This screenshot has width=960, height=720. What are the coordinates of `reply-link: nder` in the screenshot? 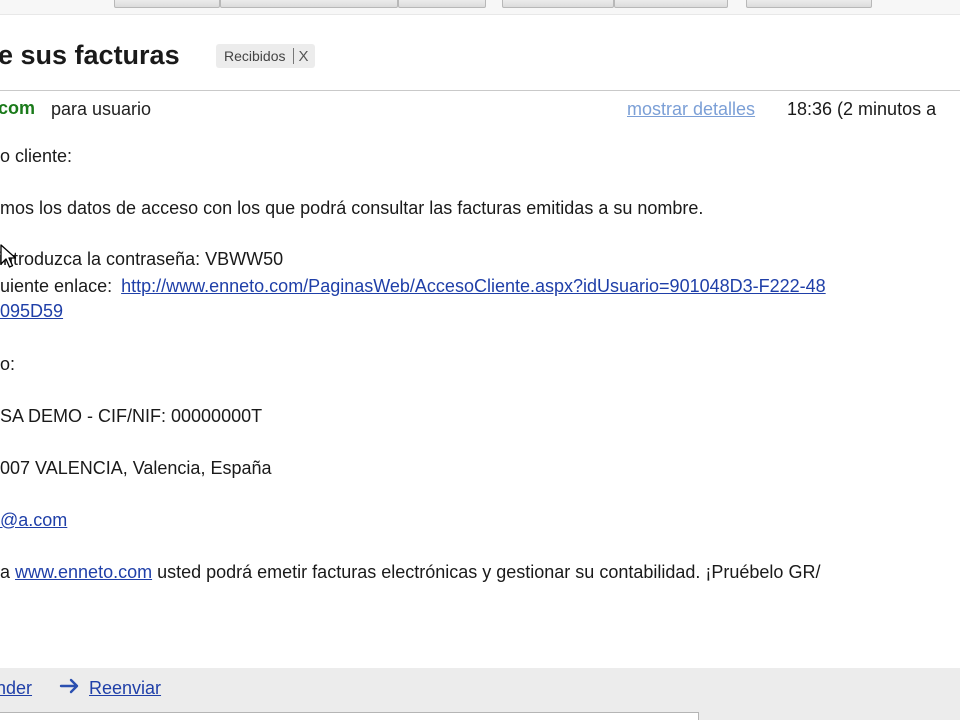 It's located at (16, 688).